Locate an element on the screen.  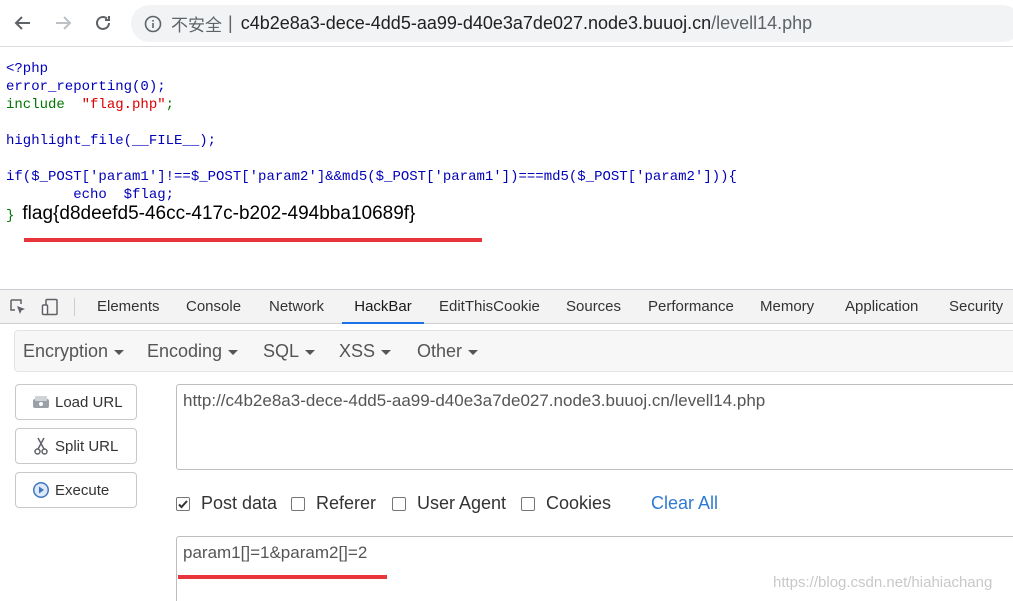
menu-sql-label: SQL is located at coordinates (281, 351).